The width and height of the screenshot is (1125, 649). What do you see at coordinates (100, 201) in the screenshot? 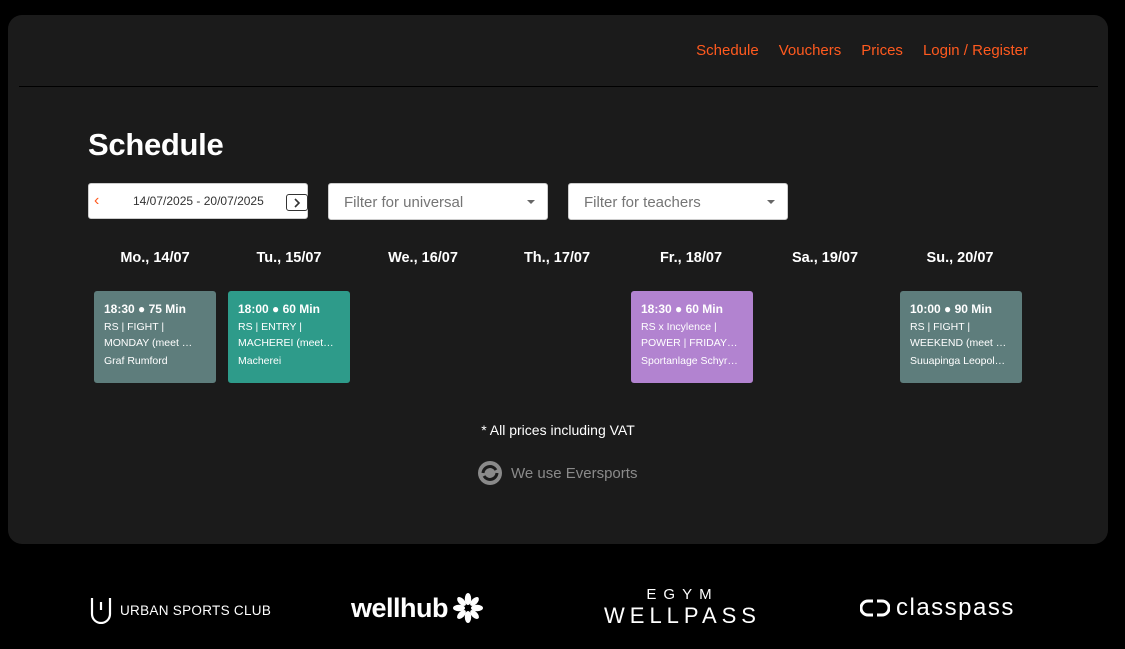
I see `chevron-left-icon: ‹` at bounding box center [100, 201].